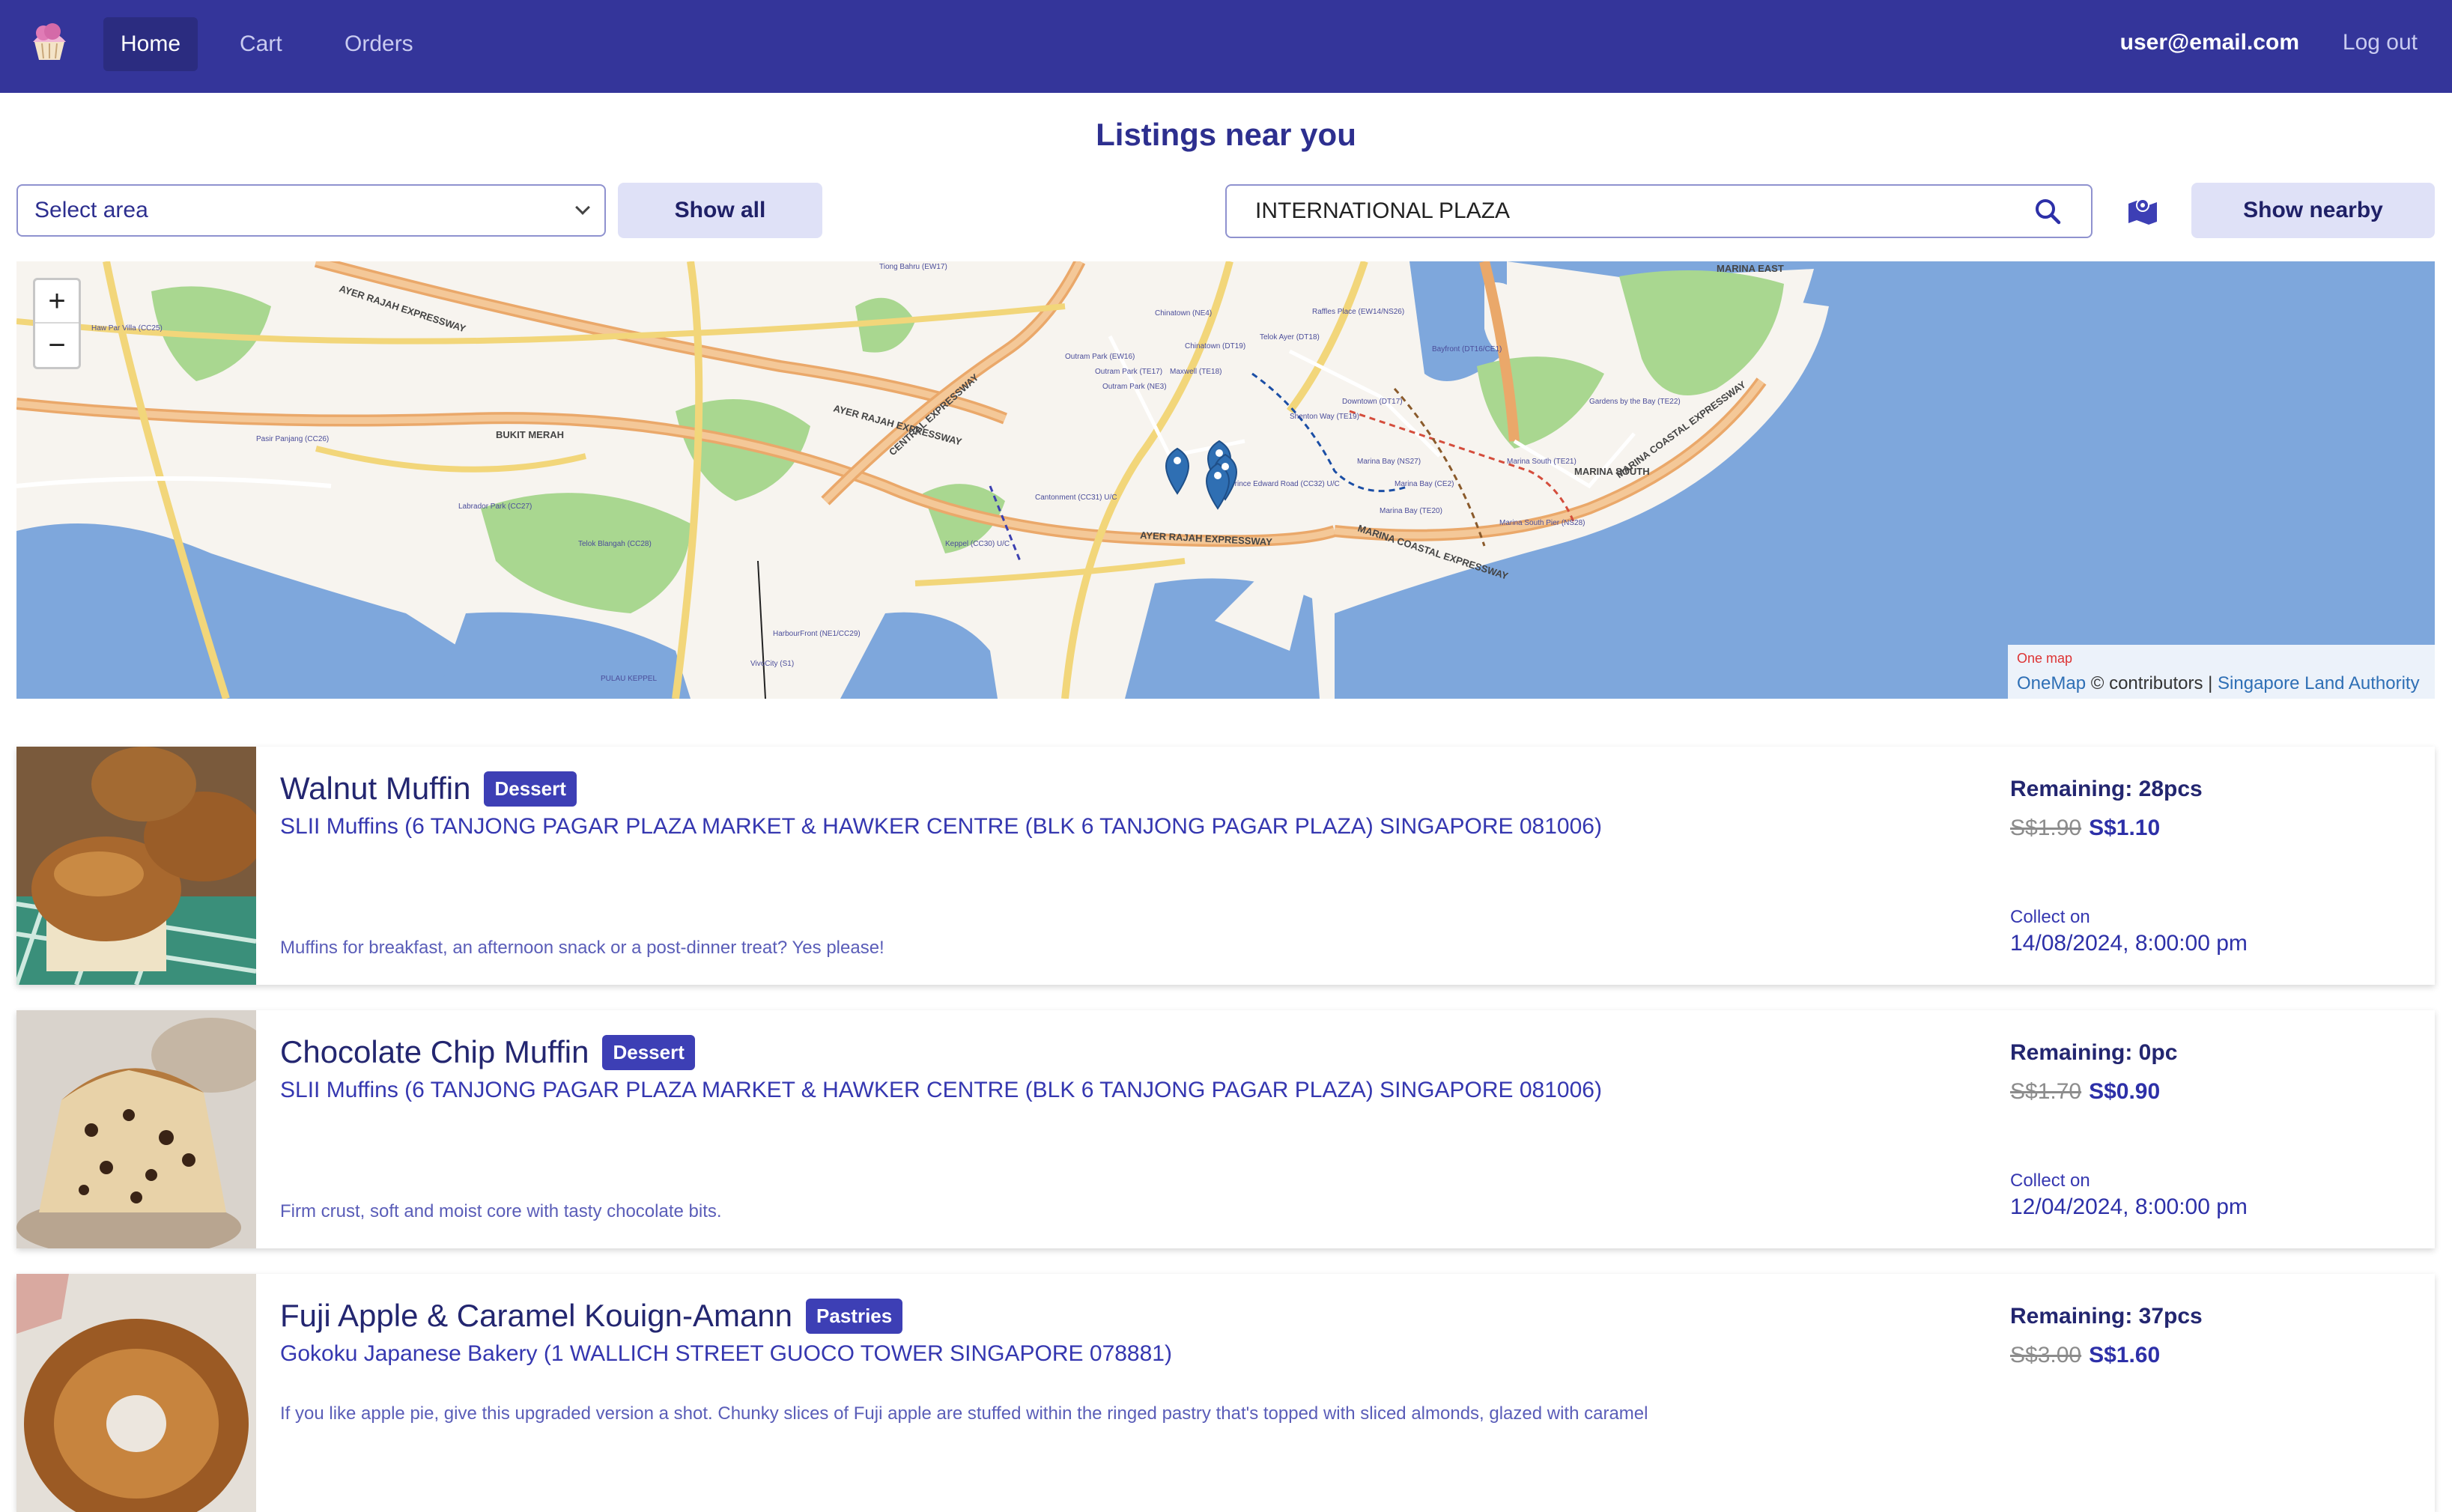  What do you see at coordinates (1389, 462) in the screenshot?
I see `map-station-label: Marina Bay (NS27)` at bounding box center [1389, 462].